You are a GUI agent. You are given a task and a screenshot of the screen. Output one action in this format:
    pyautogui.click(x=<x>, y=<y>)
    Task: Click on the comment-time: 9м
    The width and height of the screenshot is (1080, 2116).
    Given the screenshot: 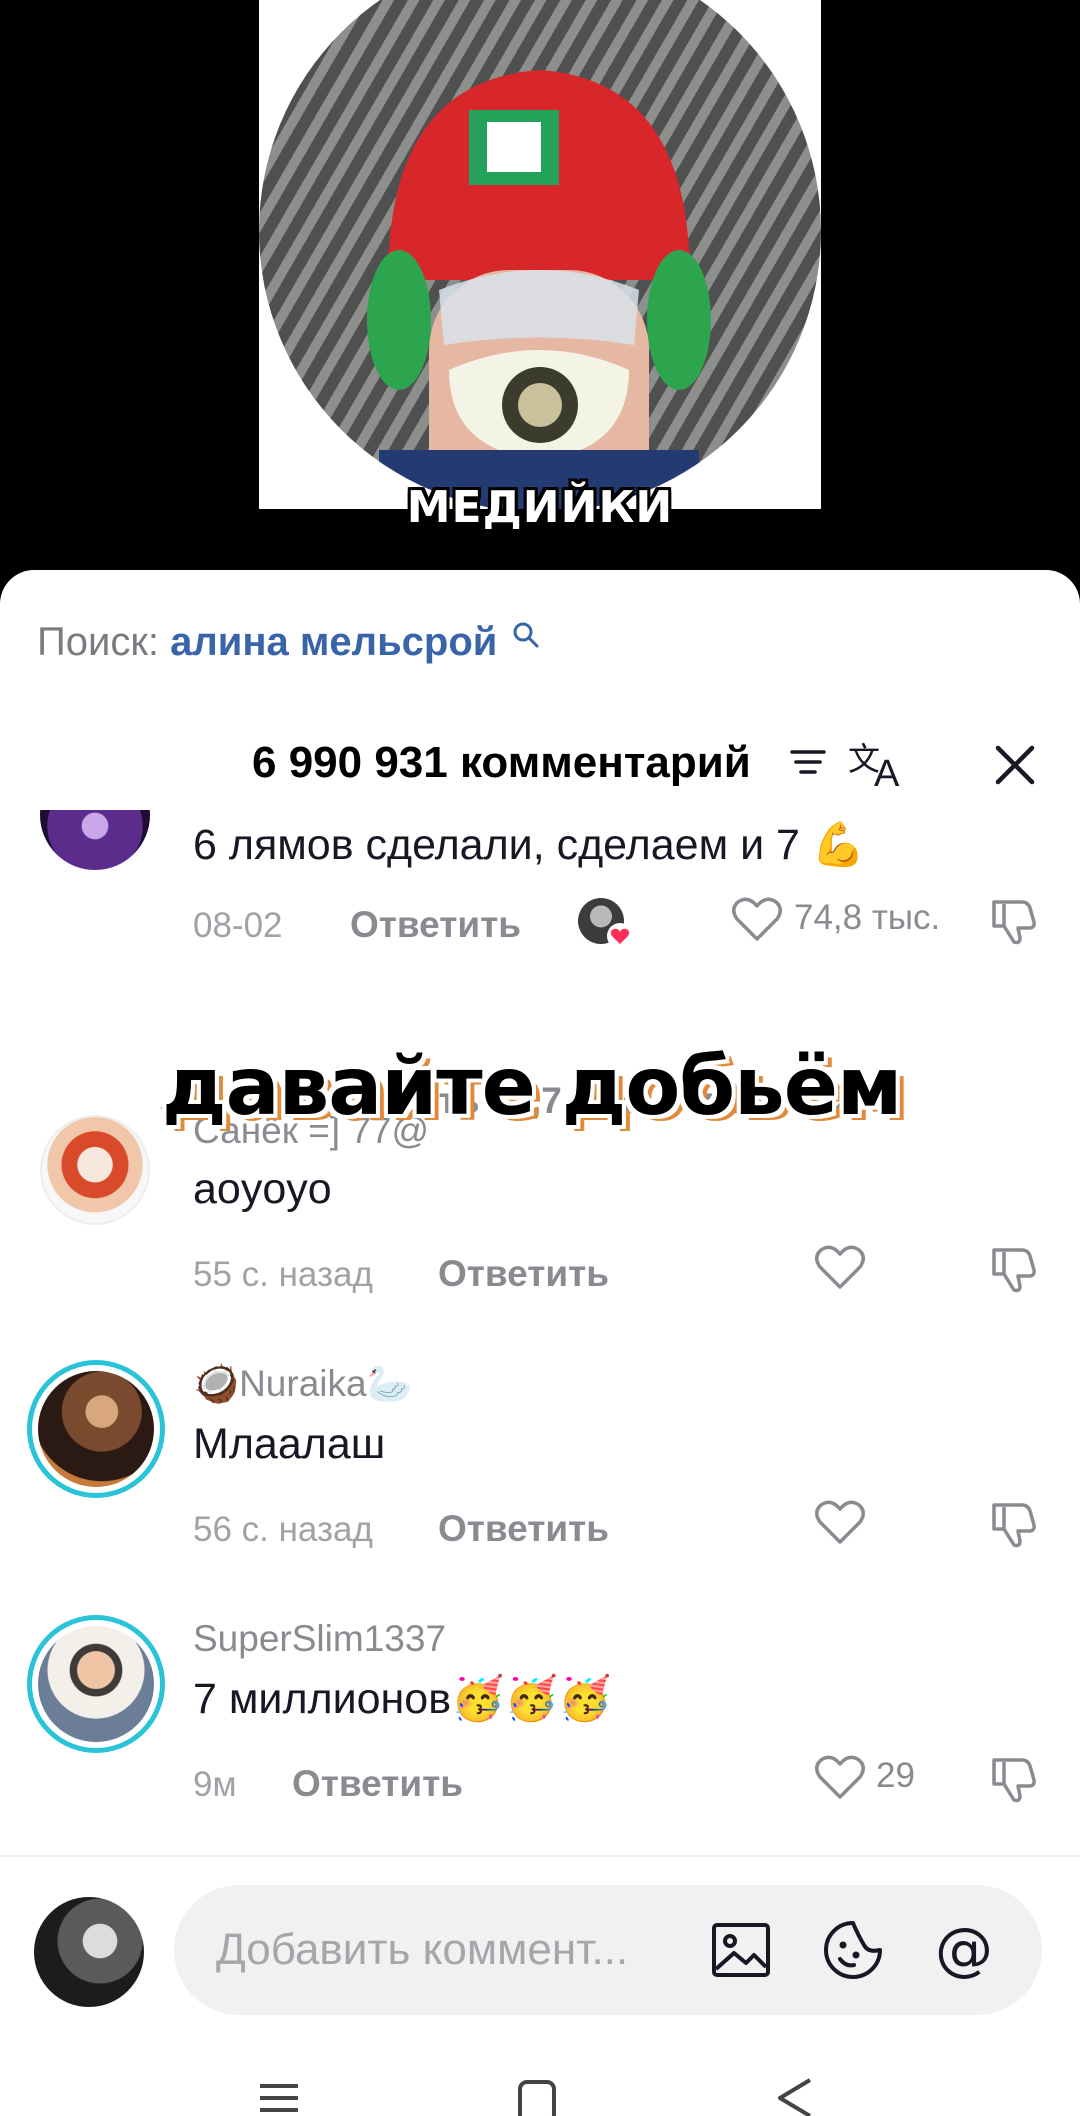 What is the action you would take?
    pyautogui.click(x=215, y=1784)
    